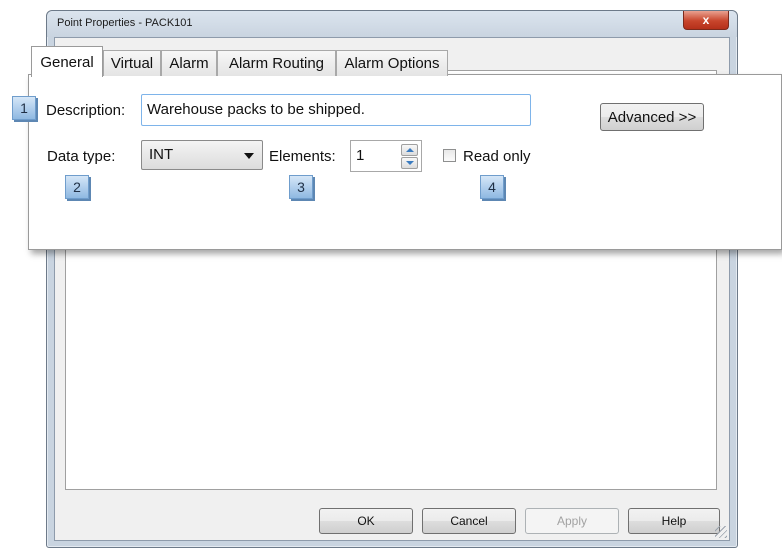 This screenshot has width=782, height=550. I want to click on arrow-down-icon, so click(410, 163).